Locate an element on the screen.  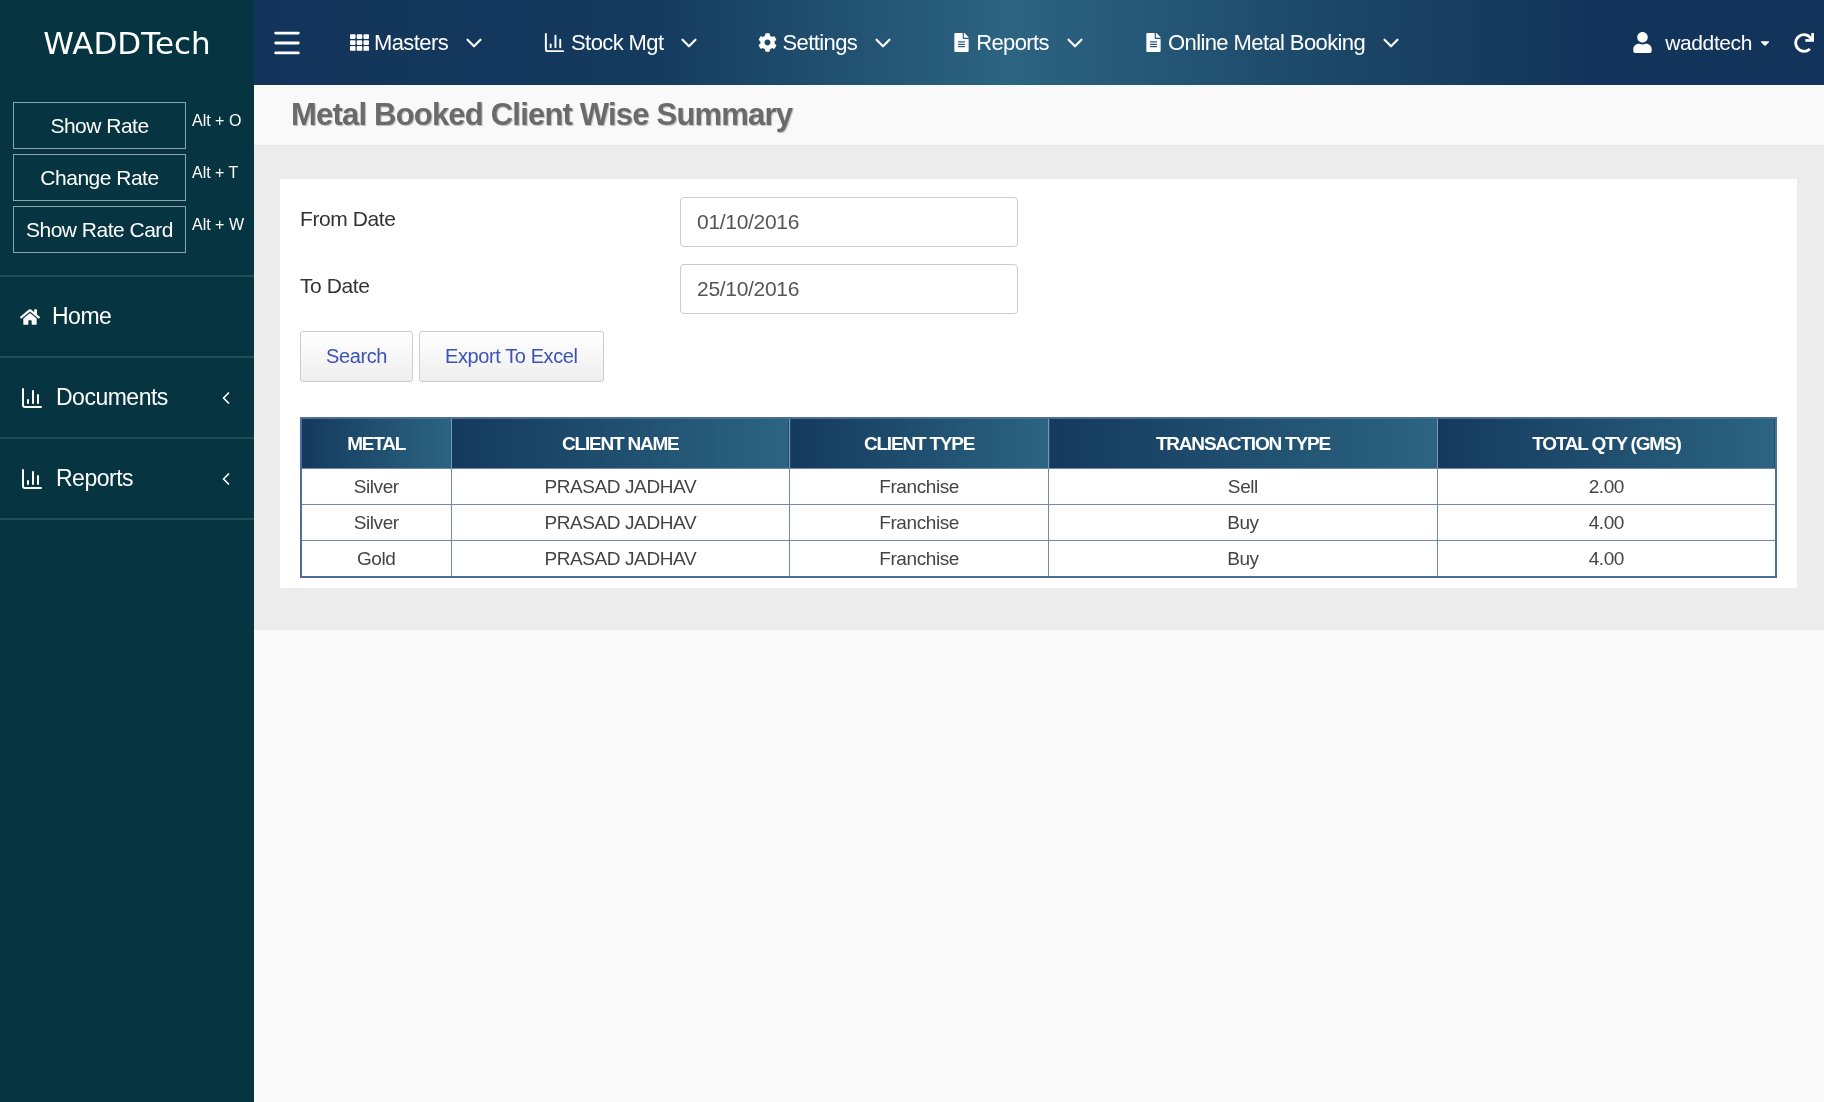
page-title: Metal Booked Client Wise Summary is located at coordinates (542, 115).